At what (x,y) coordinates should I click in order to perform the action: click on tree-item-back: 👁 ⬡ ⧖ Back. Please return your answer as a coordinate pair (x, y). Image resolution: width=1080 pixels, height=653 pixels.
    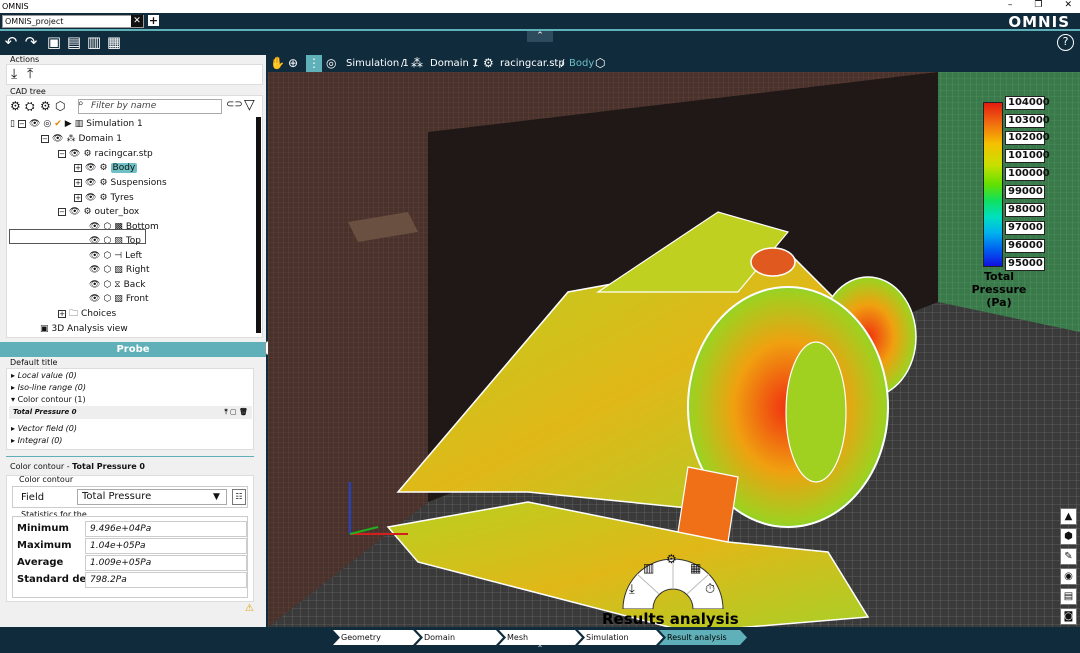
    Looking at the image, I should click on (117, 285).